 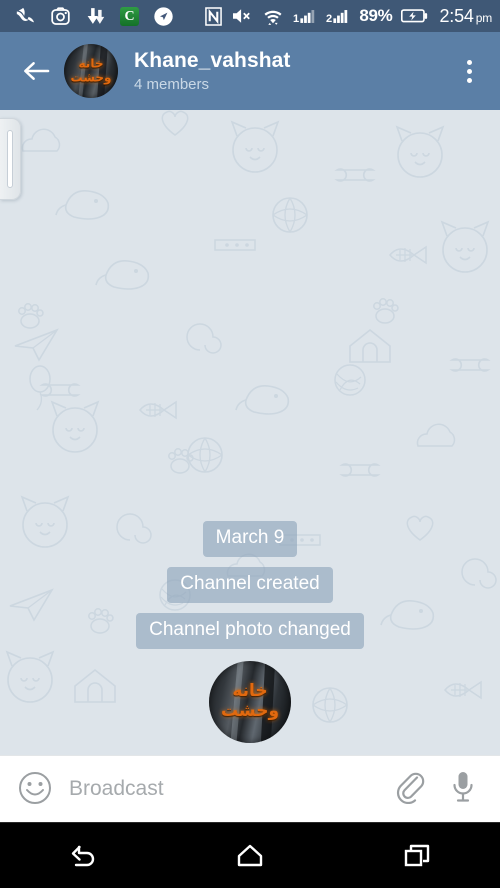 I want to click on channel-photo-caption: خانه وحشت, so click(x=250, y=701).